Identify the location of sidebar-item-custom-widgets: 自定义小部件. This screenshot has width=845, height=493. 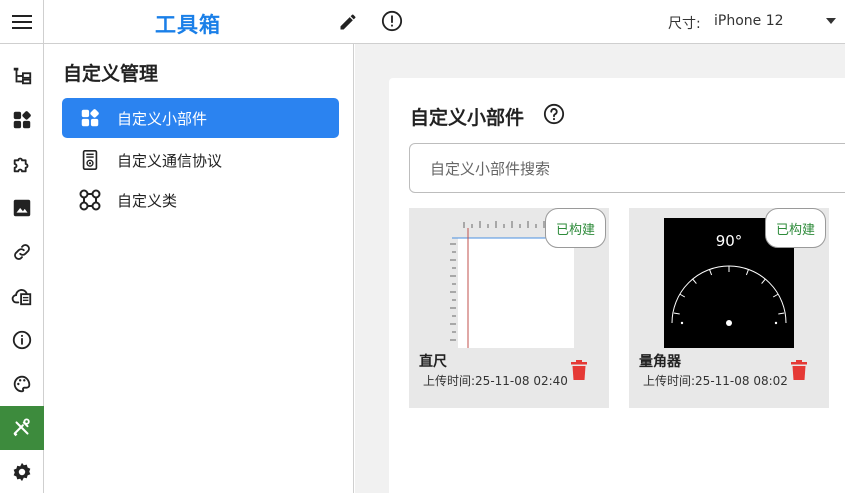
(200, 118).